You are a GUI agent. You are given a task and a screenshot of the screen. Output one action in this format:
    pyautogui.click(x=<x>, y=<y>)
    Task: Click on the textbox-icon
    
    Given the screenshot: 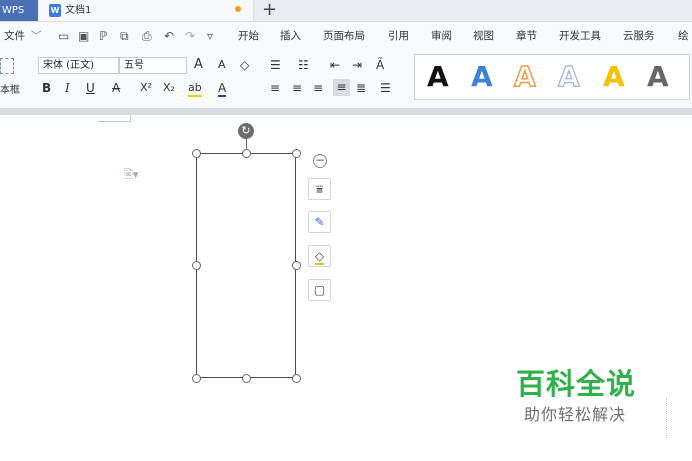 What is the action you would take?
    pyautogui.click(x=7, y=66)
    